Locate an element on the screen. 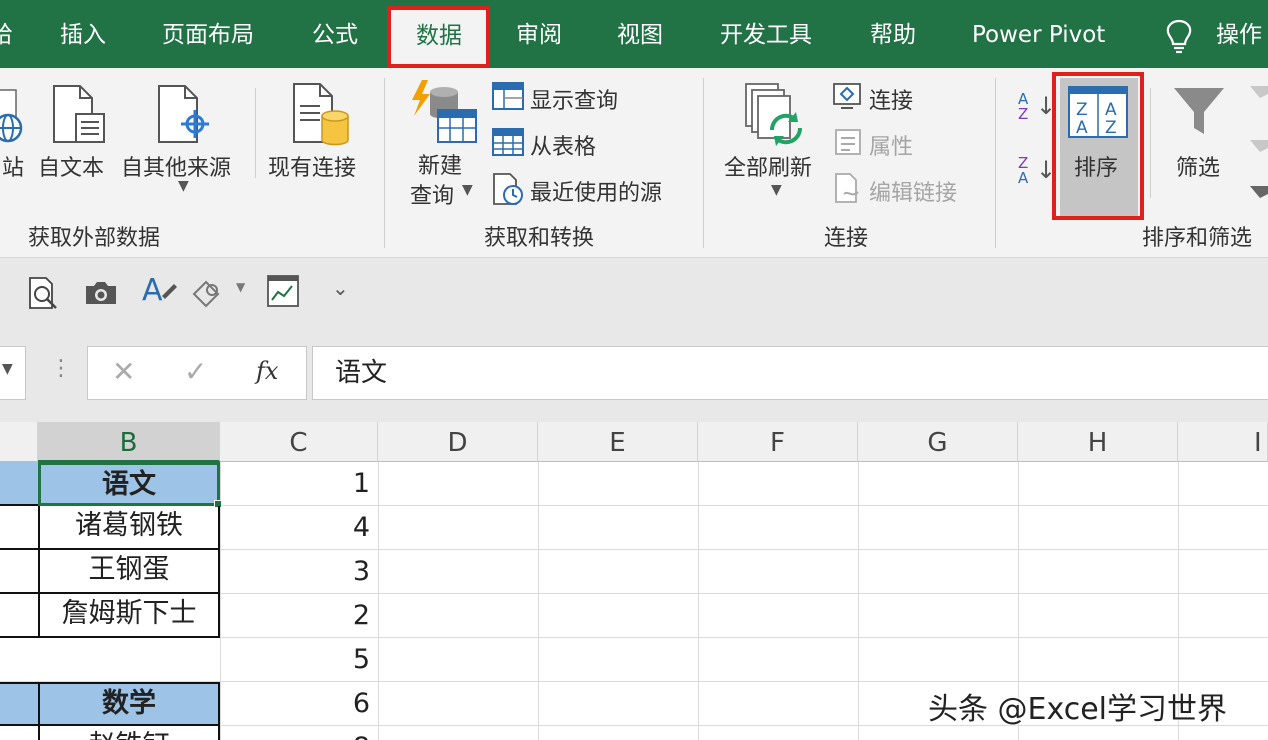 The image size is (1268, 740). tab-page-layout: 页面布局 is located at coordinates (208, 34).